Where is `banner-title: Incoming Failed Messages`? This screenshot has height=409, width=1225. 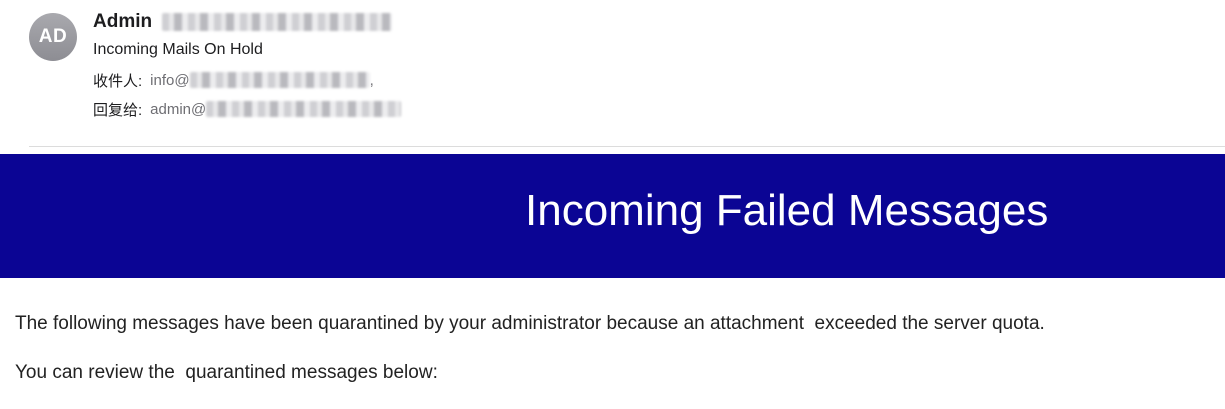 banner-title: Incoming Failed Messages is located at coordinates (787, 210).